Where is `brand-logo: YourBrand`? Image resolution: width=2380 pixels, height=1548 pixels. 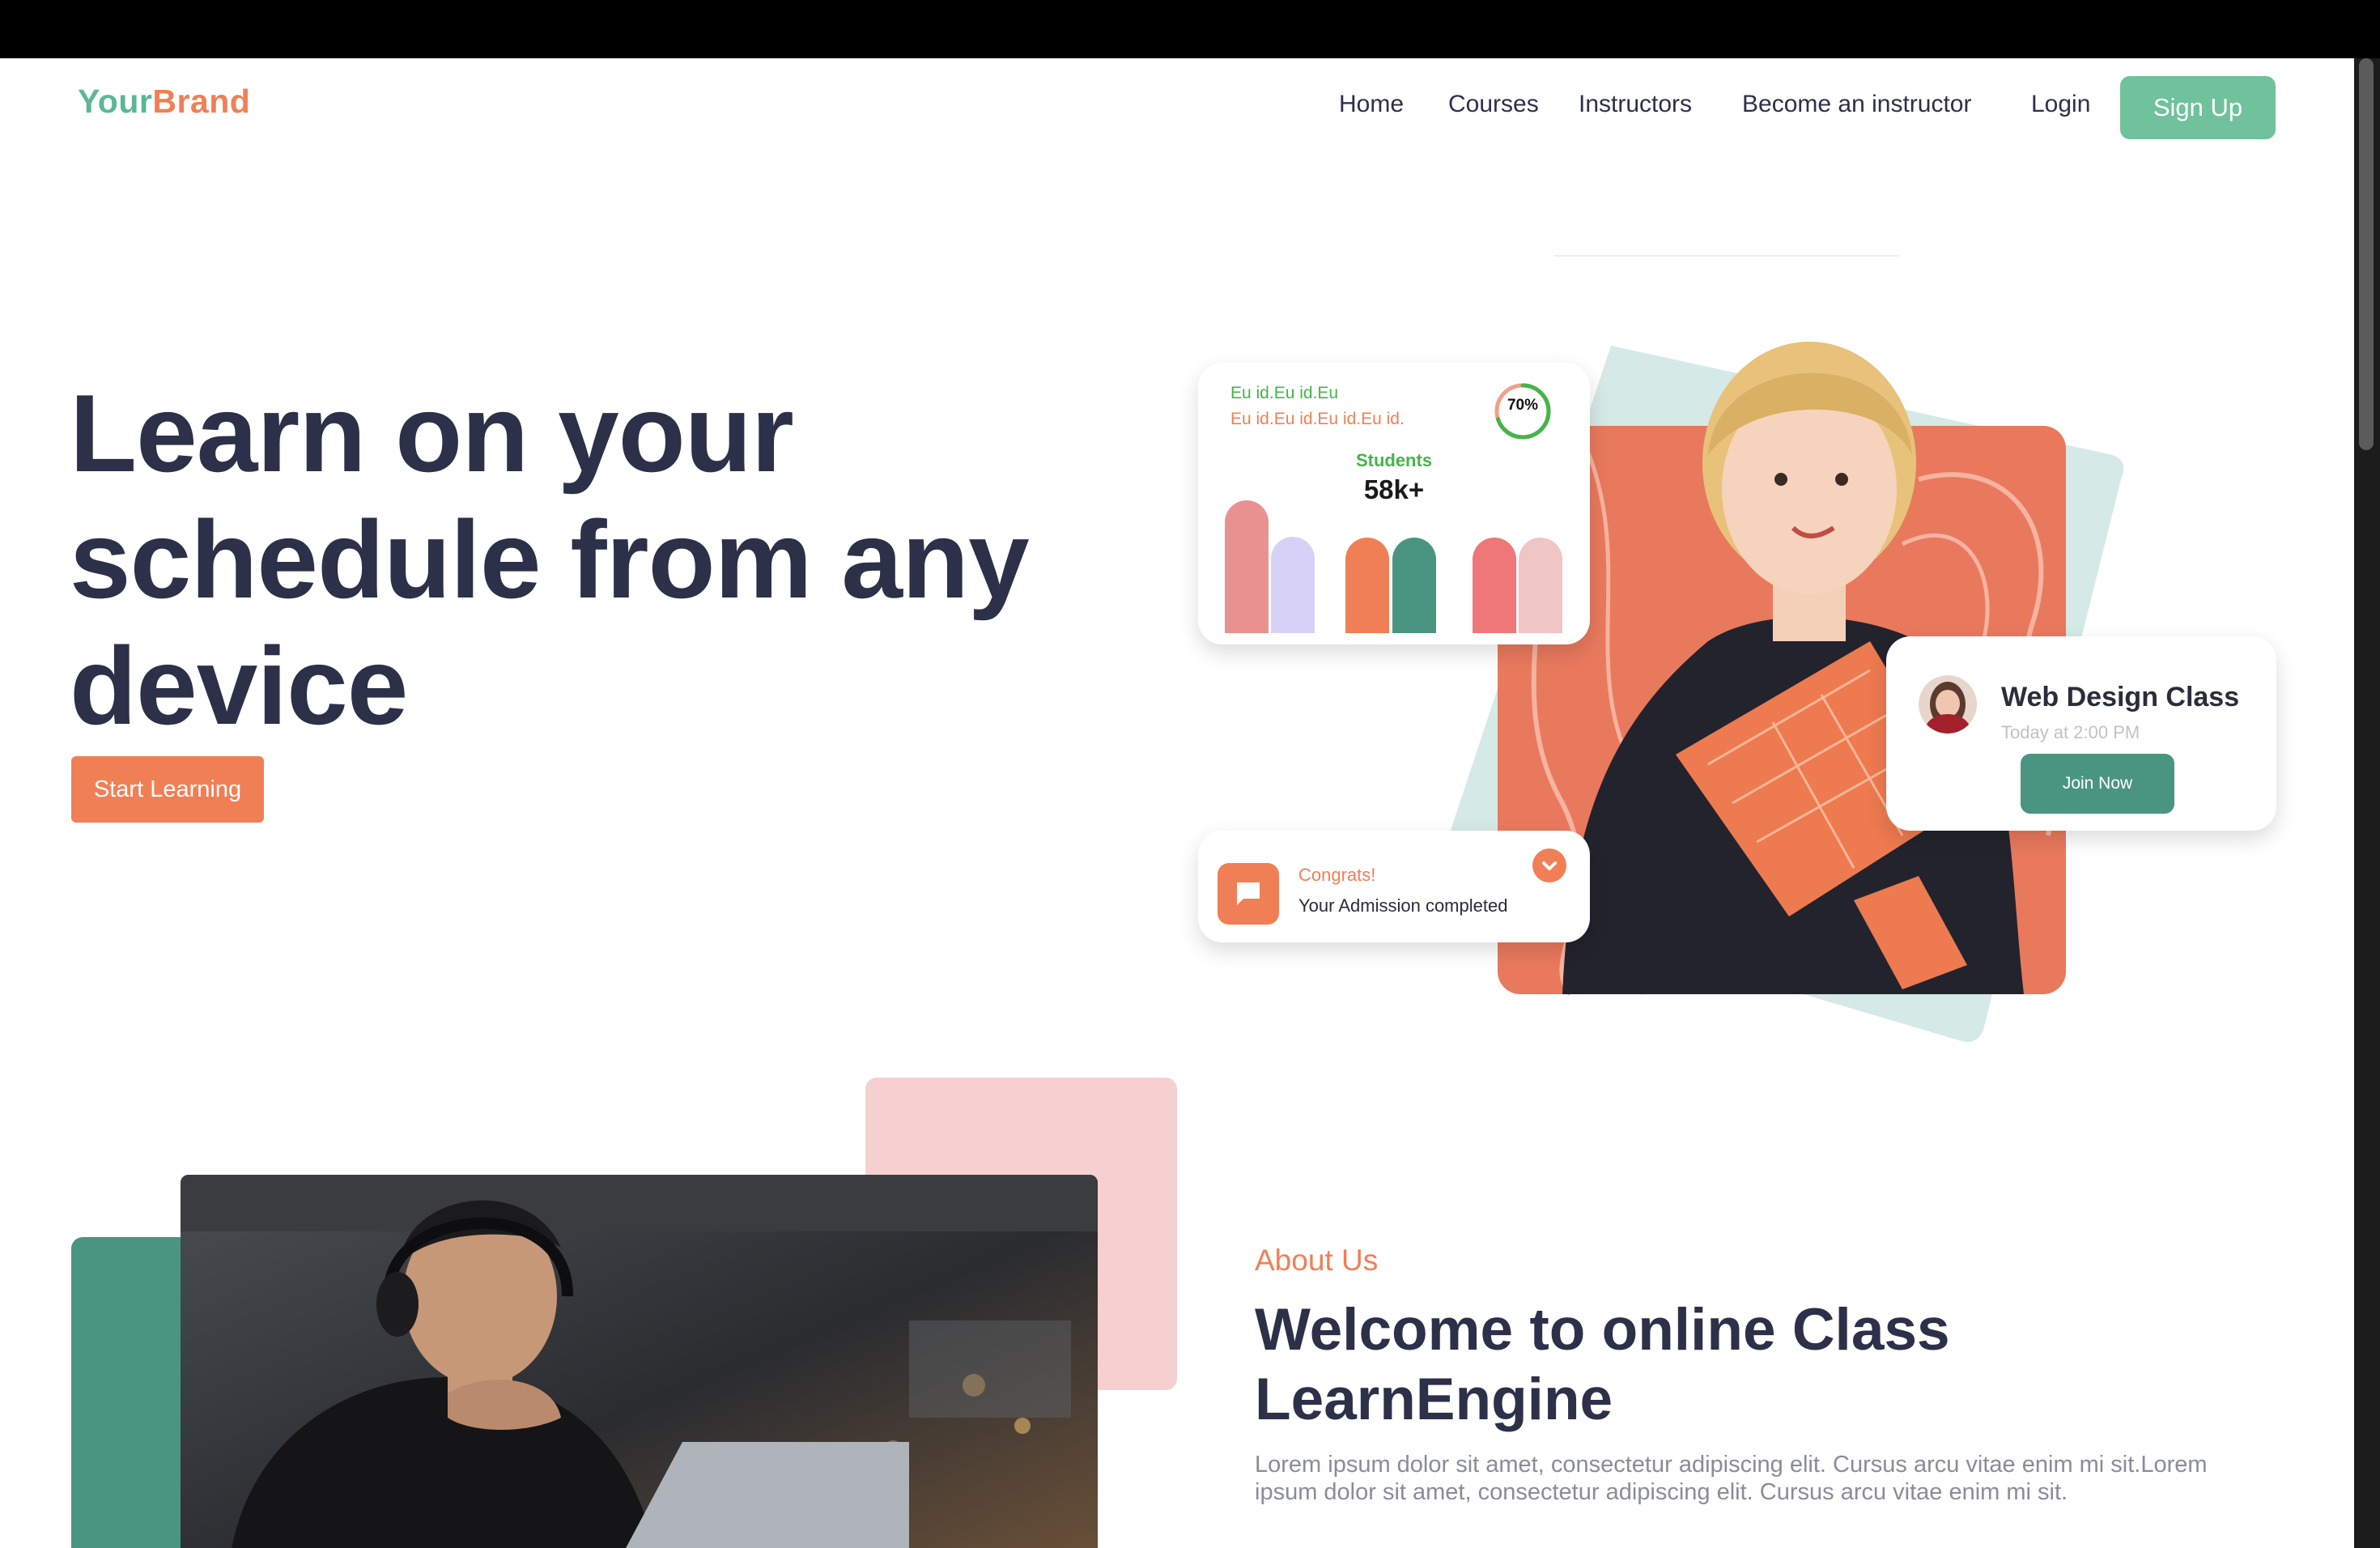
brand-logo: YourBrand is located at coordinates (164, 102).